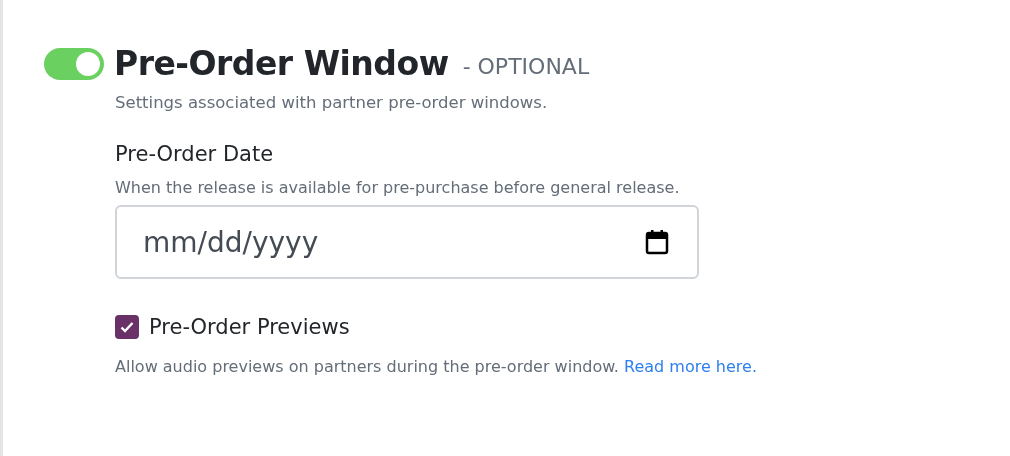 This screenshot has width=1010, height=456. What do you see at coordinates (657, 242) in the screenshot?
I see `calendar-icon` at bounding box center [657, 242].